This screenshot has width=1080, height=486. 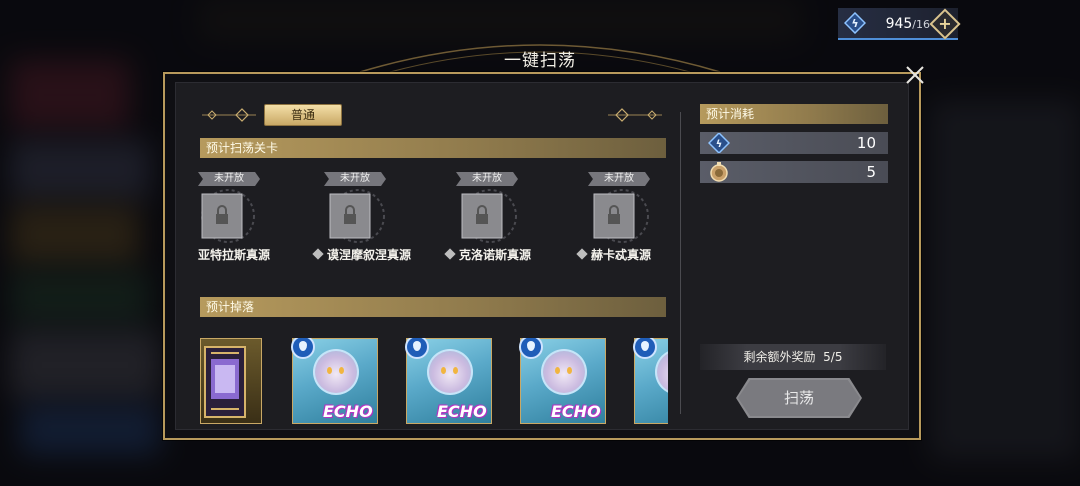 I want to click on stage-card: 未开放 谟涅摩叙涅真源, so click(x=373, y=218).